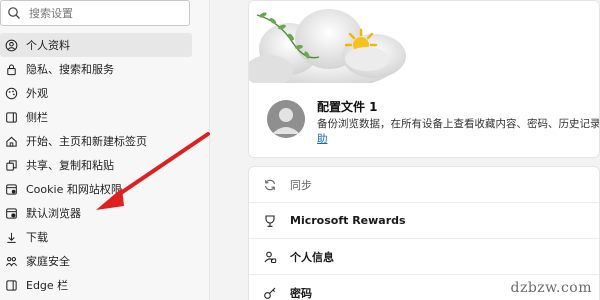  I want to click on home-icon, so click(11, 141).